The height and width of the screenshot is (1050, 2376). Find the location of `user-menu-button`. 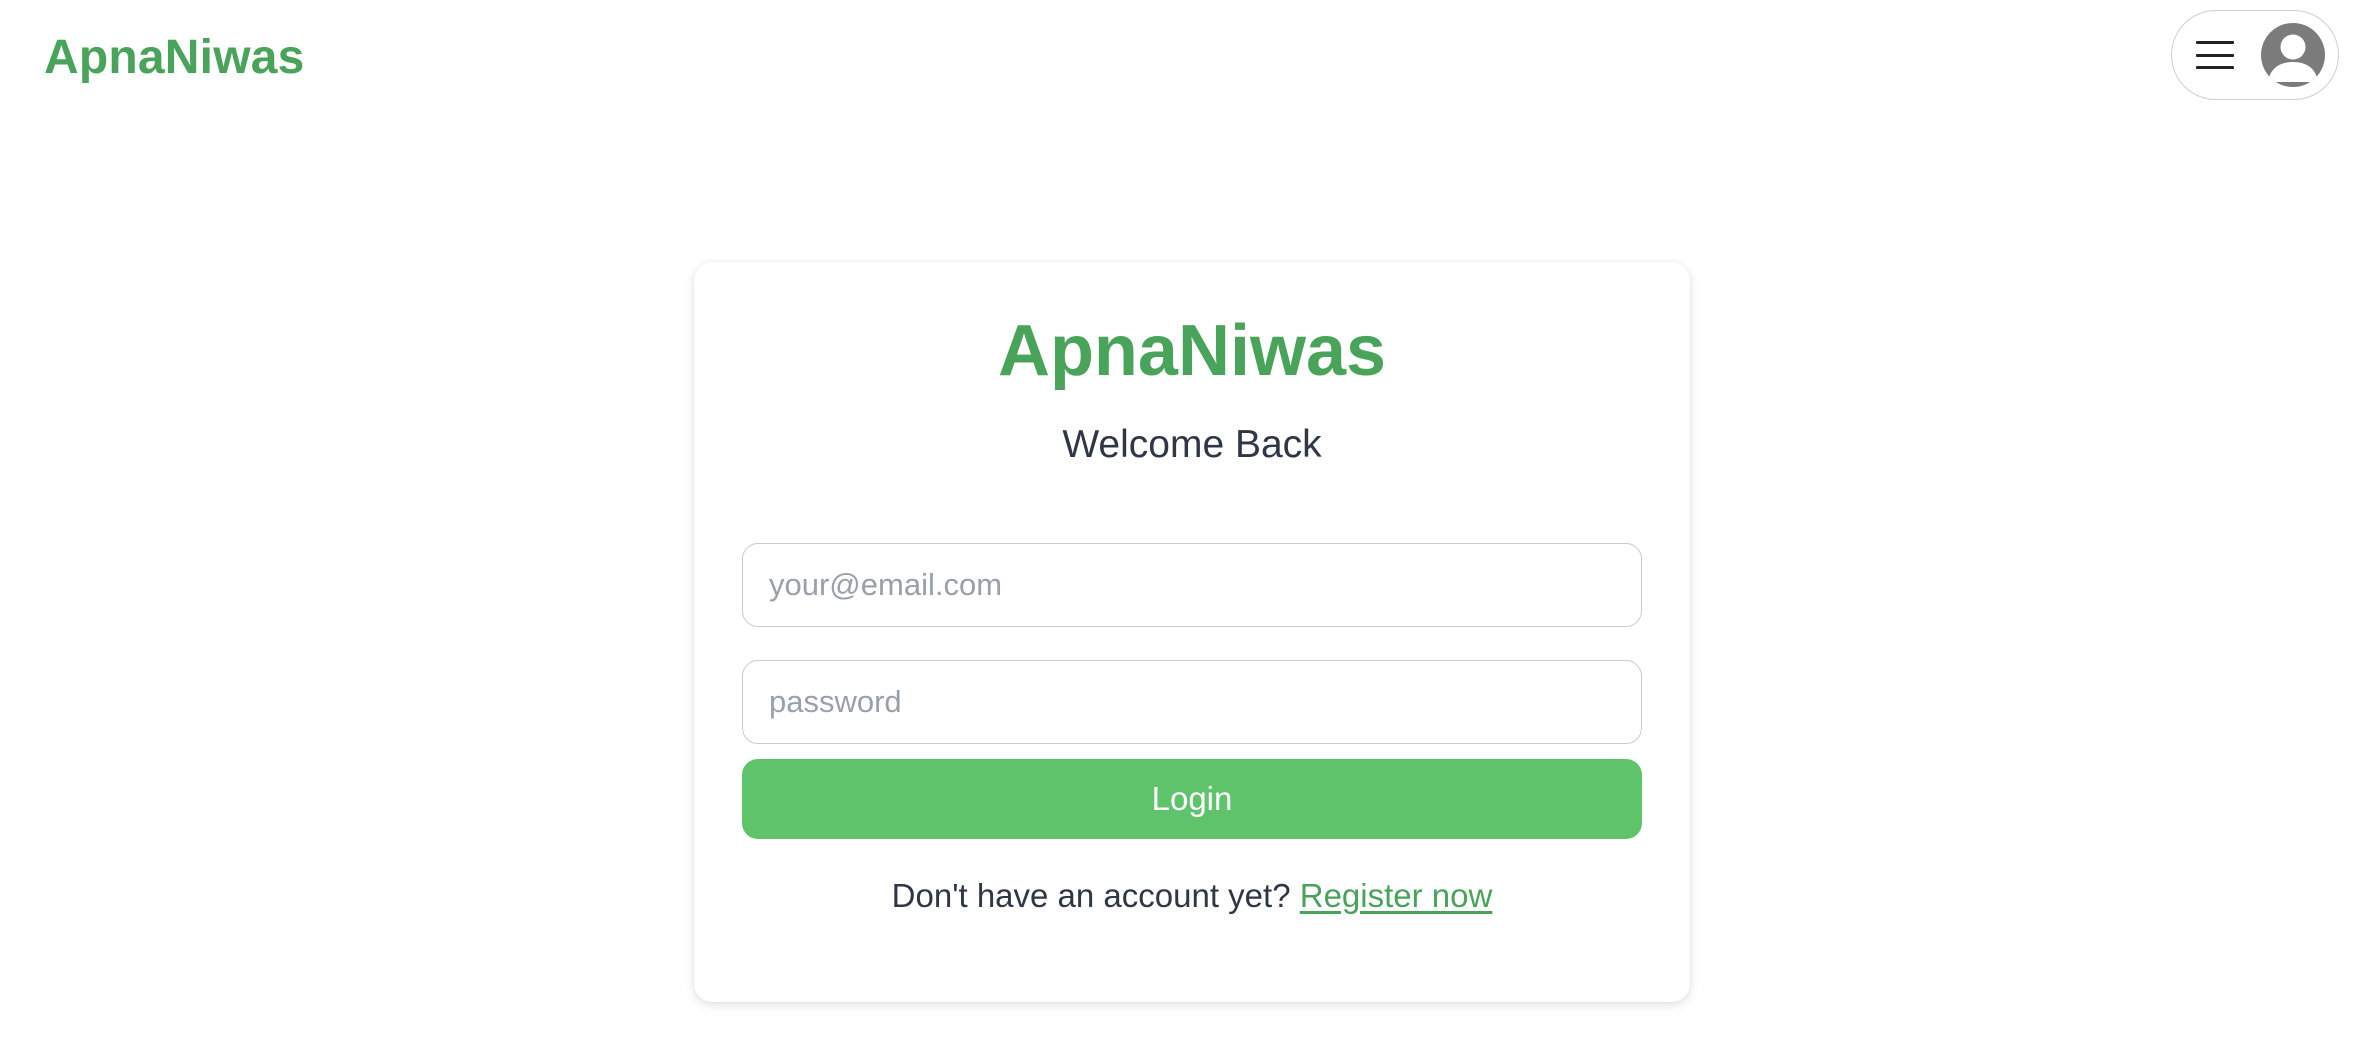

user-menu-button is located at coordinates (2255, 55).